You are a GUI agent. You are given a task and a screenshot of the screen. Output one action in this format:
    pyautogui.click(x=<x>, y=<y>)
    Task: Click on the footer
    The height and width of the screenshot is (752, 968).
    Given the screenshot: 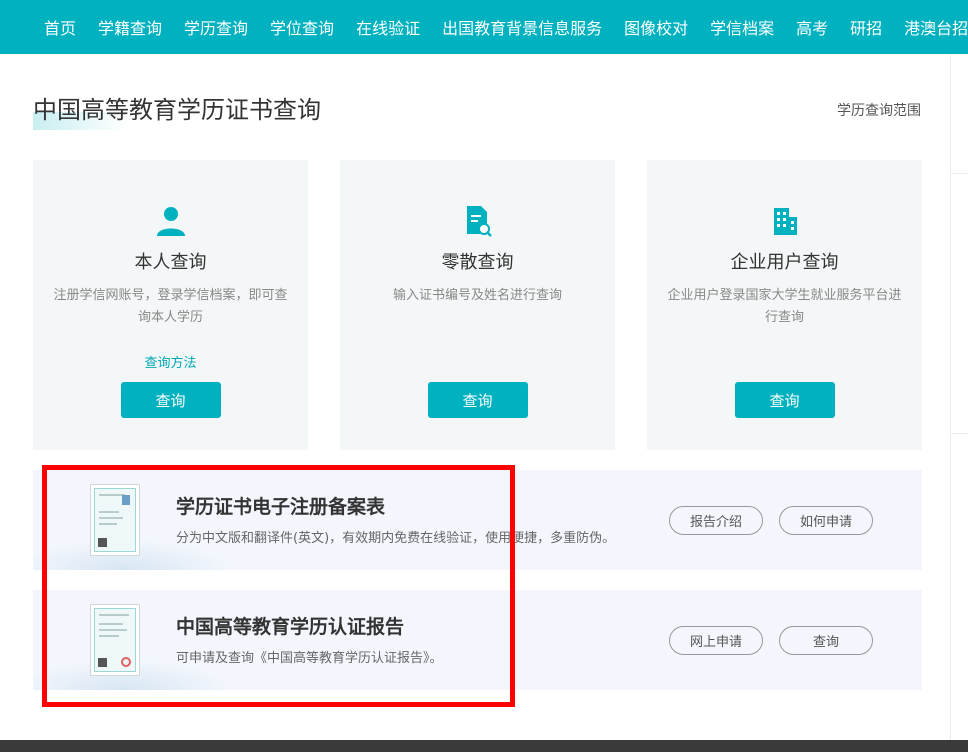 What is the action you would take?
    pyautogui.click(x=484, y=746)
    